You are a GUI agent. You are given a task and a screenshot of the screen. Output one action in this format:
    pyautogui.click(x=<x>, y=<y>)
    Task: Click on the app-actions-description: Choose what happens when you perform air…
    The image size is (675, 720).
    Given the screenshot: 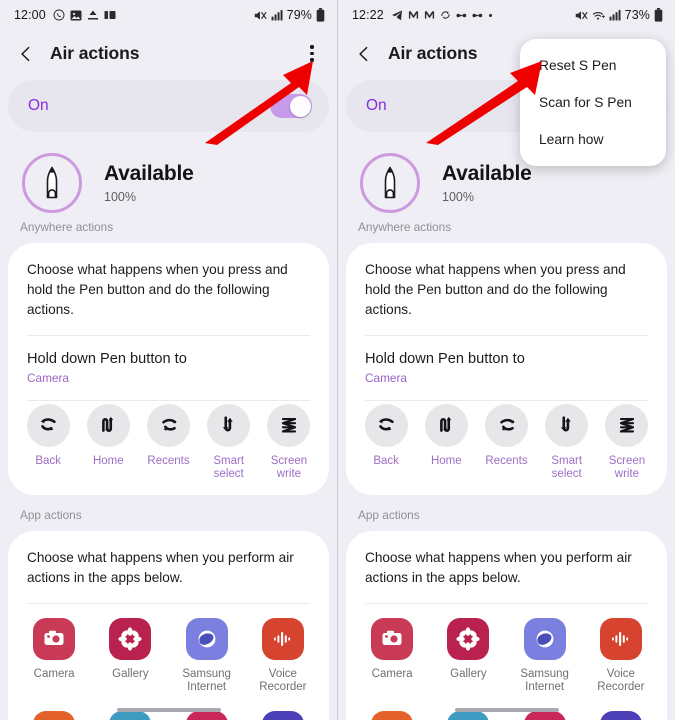 What is the action you would take?
    pyautogui.click(x=498, y=568)
    